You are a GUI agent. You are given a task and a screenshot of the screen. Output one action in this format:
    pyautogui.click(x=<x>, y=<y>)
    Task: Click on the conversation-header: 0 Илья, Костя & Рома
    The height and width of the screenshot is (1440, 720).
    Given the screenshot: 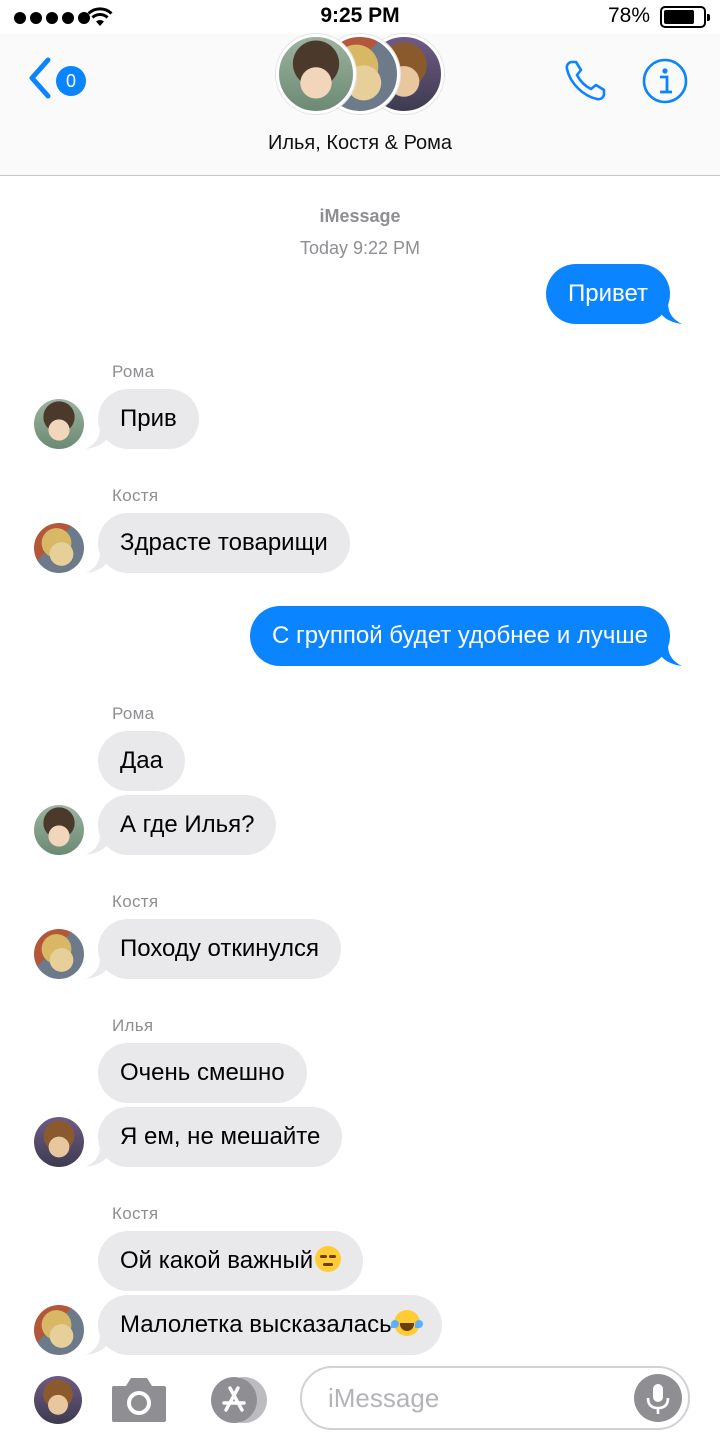 What is the action you would take?
    pyautogui.click(x=360, y=105)
    